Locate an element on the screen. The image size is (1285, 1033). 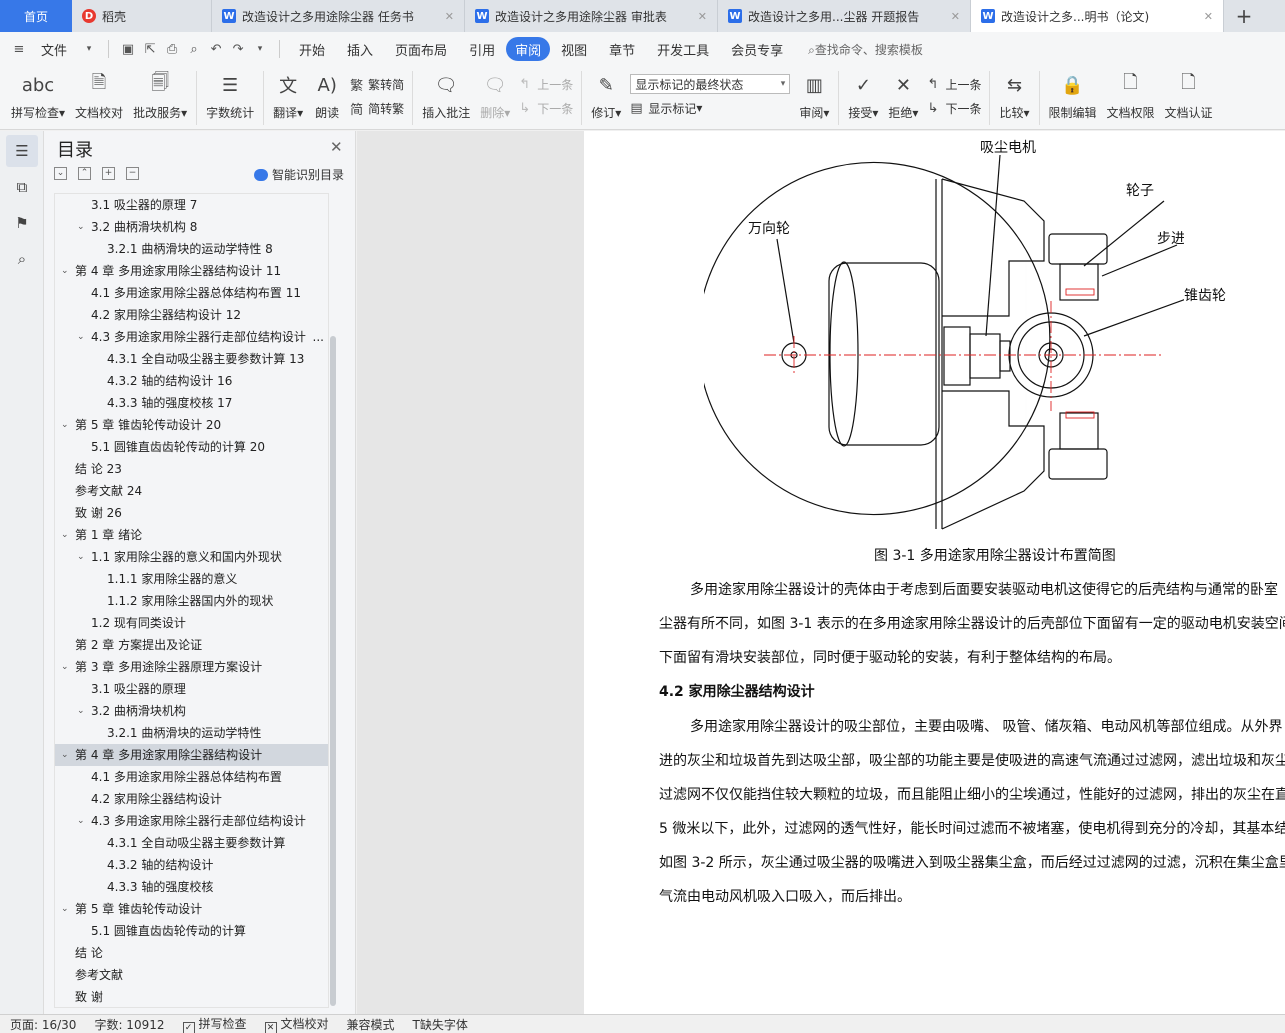
toc-item: ⌄ 第 4 章 多用途家用除尘器结构设计 is located at coordinates (191, 755).